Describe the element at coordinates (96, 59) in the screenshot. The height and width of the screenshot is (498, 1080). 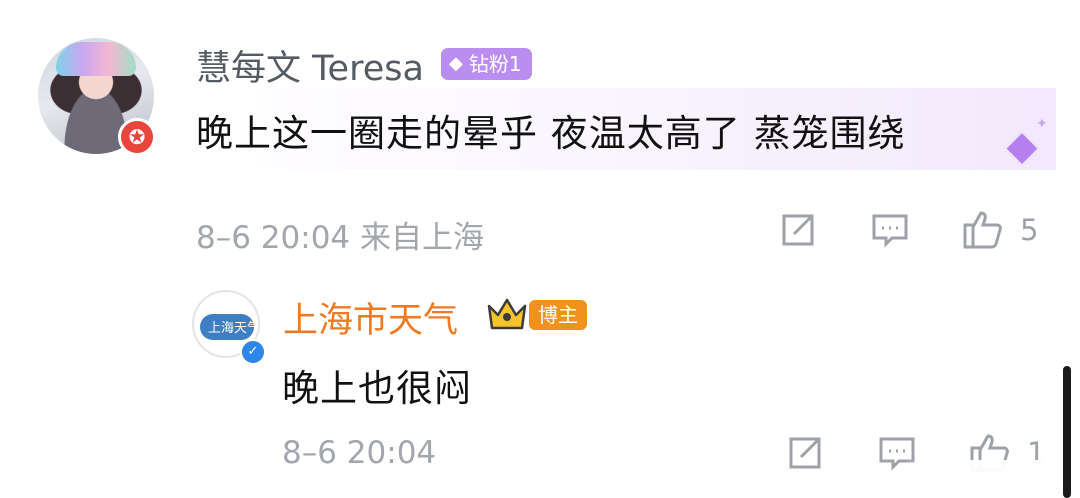
I see `avatar-hat-decoration` at that location.